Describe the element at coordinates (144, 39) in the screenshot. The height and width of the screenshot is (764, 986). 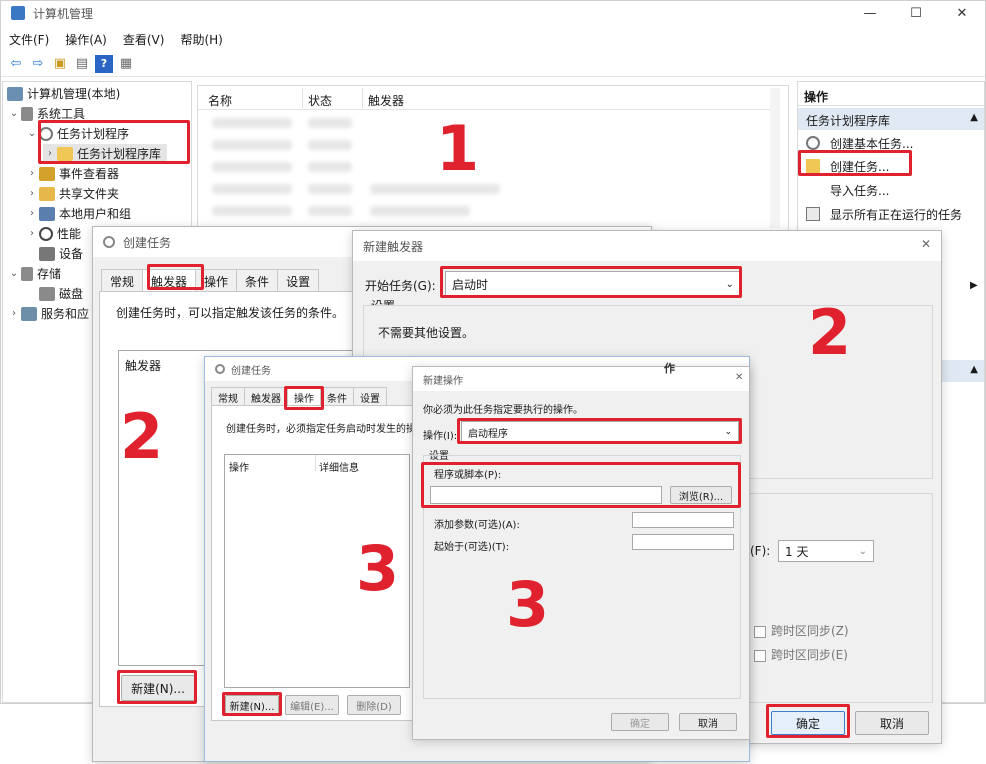
I see `menu-view: 查看(V)` at that location.